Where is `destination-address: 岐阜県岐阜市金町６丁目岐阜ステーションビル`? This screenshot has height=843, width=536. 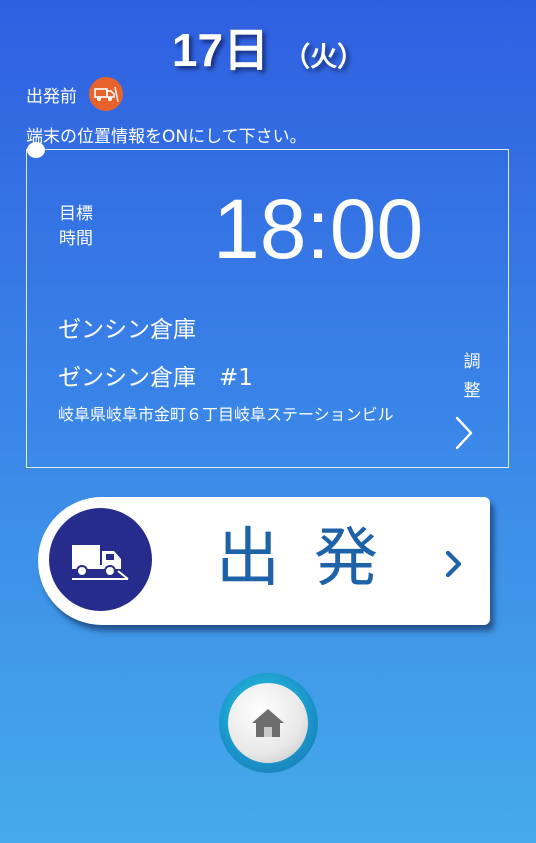
destination-address: 岐阜県岐阜市金町６丁目岐阜ステーションビル is located at coordinates (226, 414).